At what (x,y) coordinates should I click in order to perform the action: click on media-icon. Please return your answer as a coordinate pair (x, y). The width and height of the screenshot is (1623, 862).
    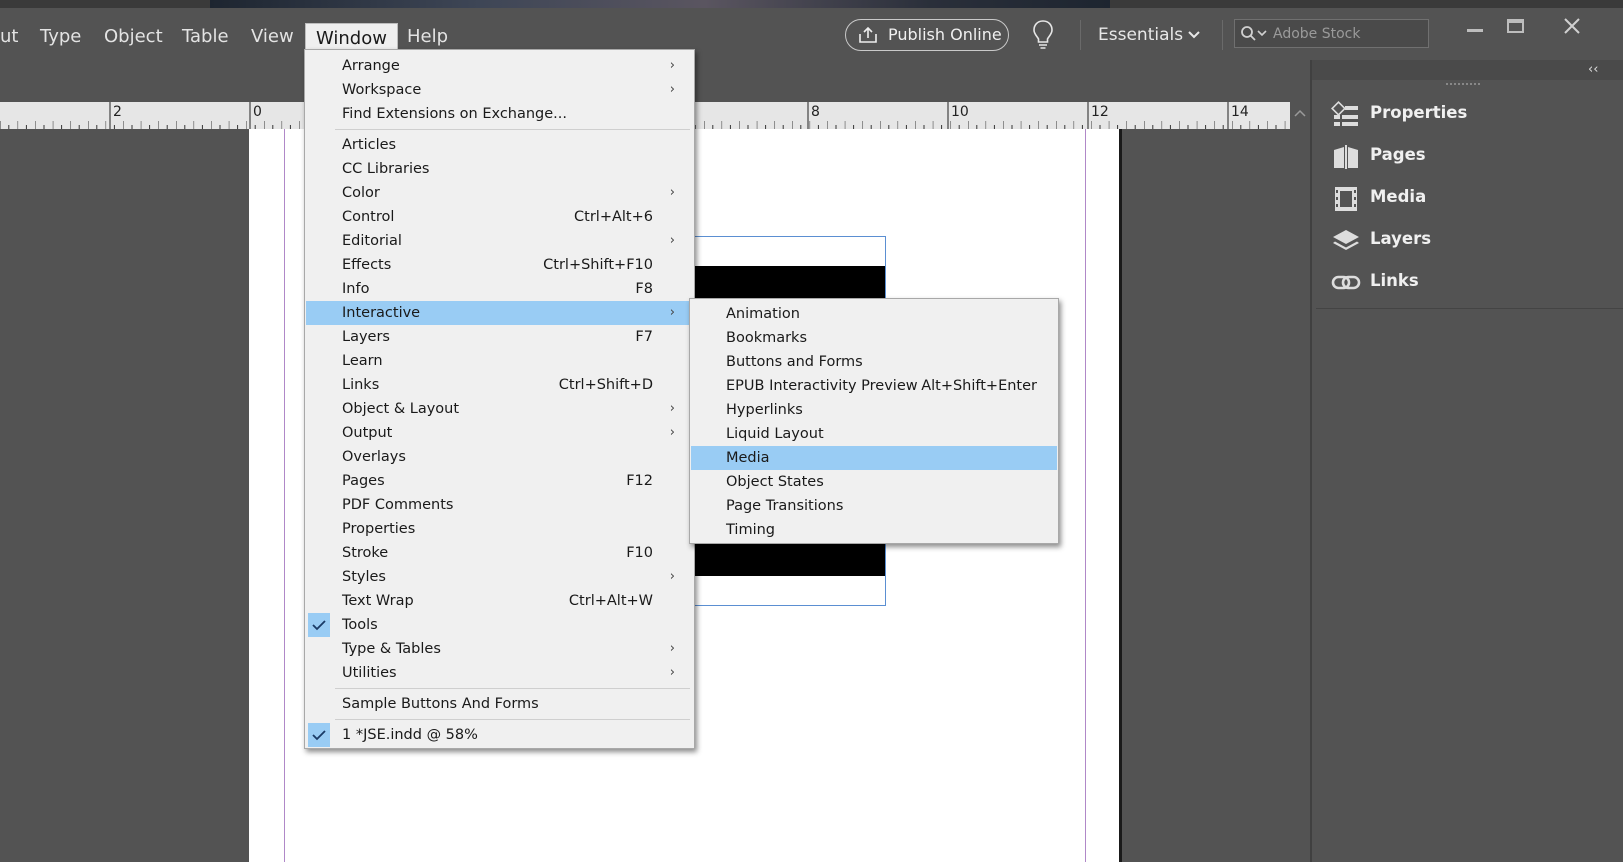
    Looking at the image, I should click on (1346, 199).